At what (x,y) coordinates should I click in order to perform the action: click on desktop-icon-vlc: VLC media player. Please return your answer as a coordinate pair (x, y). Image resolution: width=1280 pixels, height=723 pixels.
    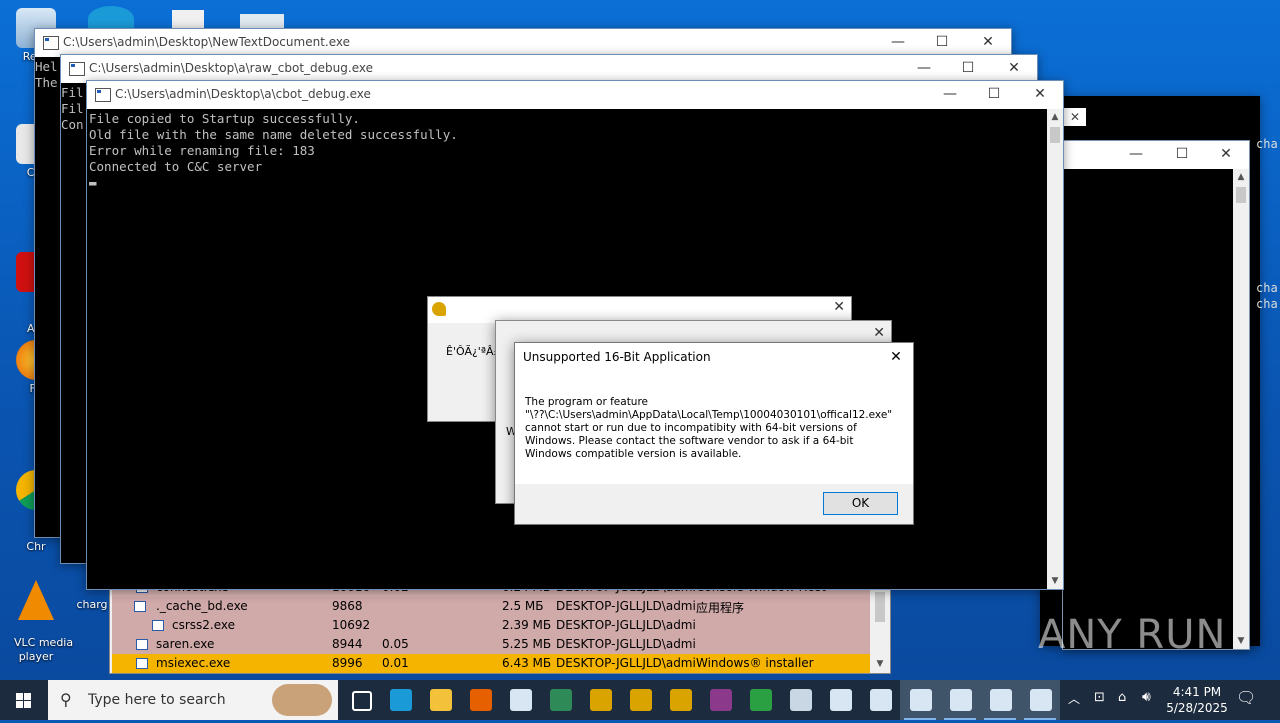
    Looking at the image, I should click on (36, 615).